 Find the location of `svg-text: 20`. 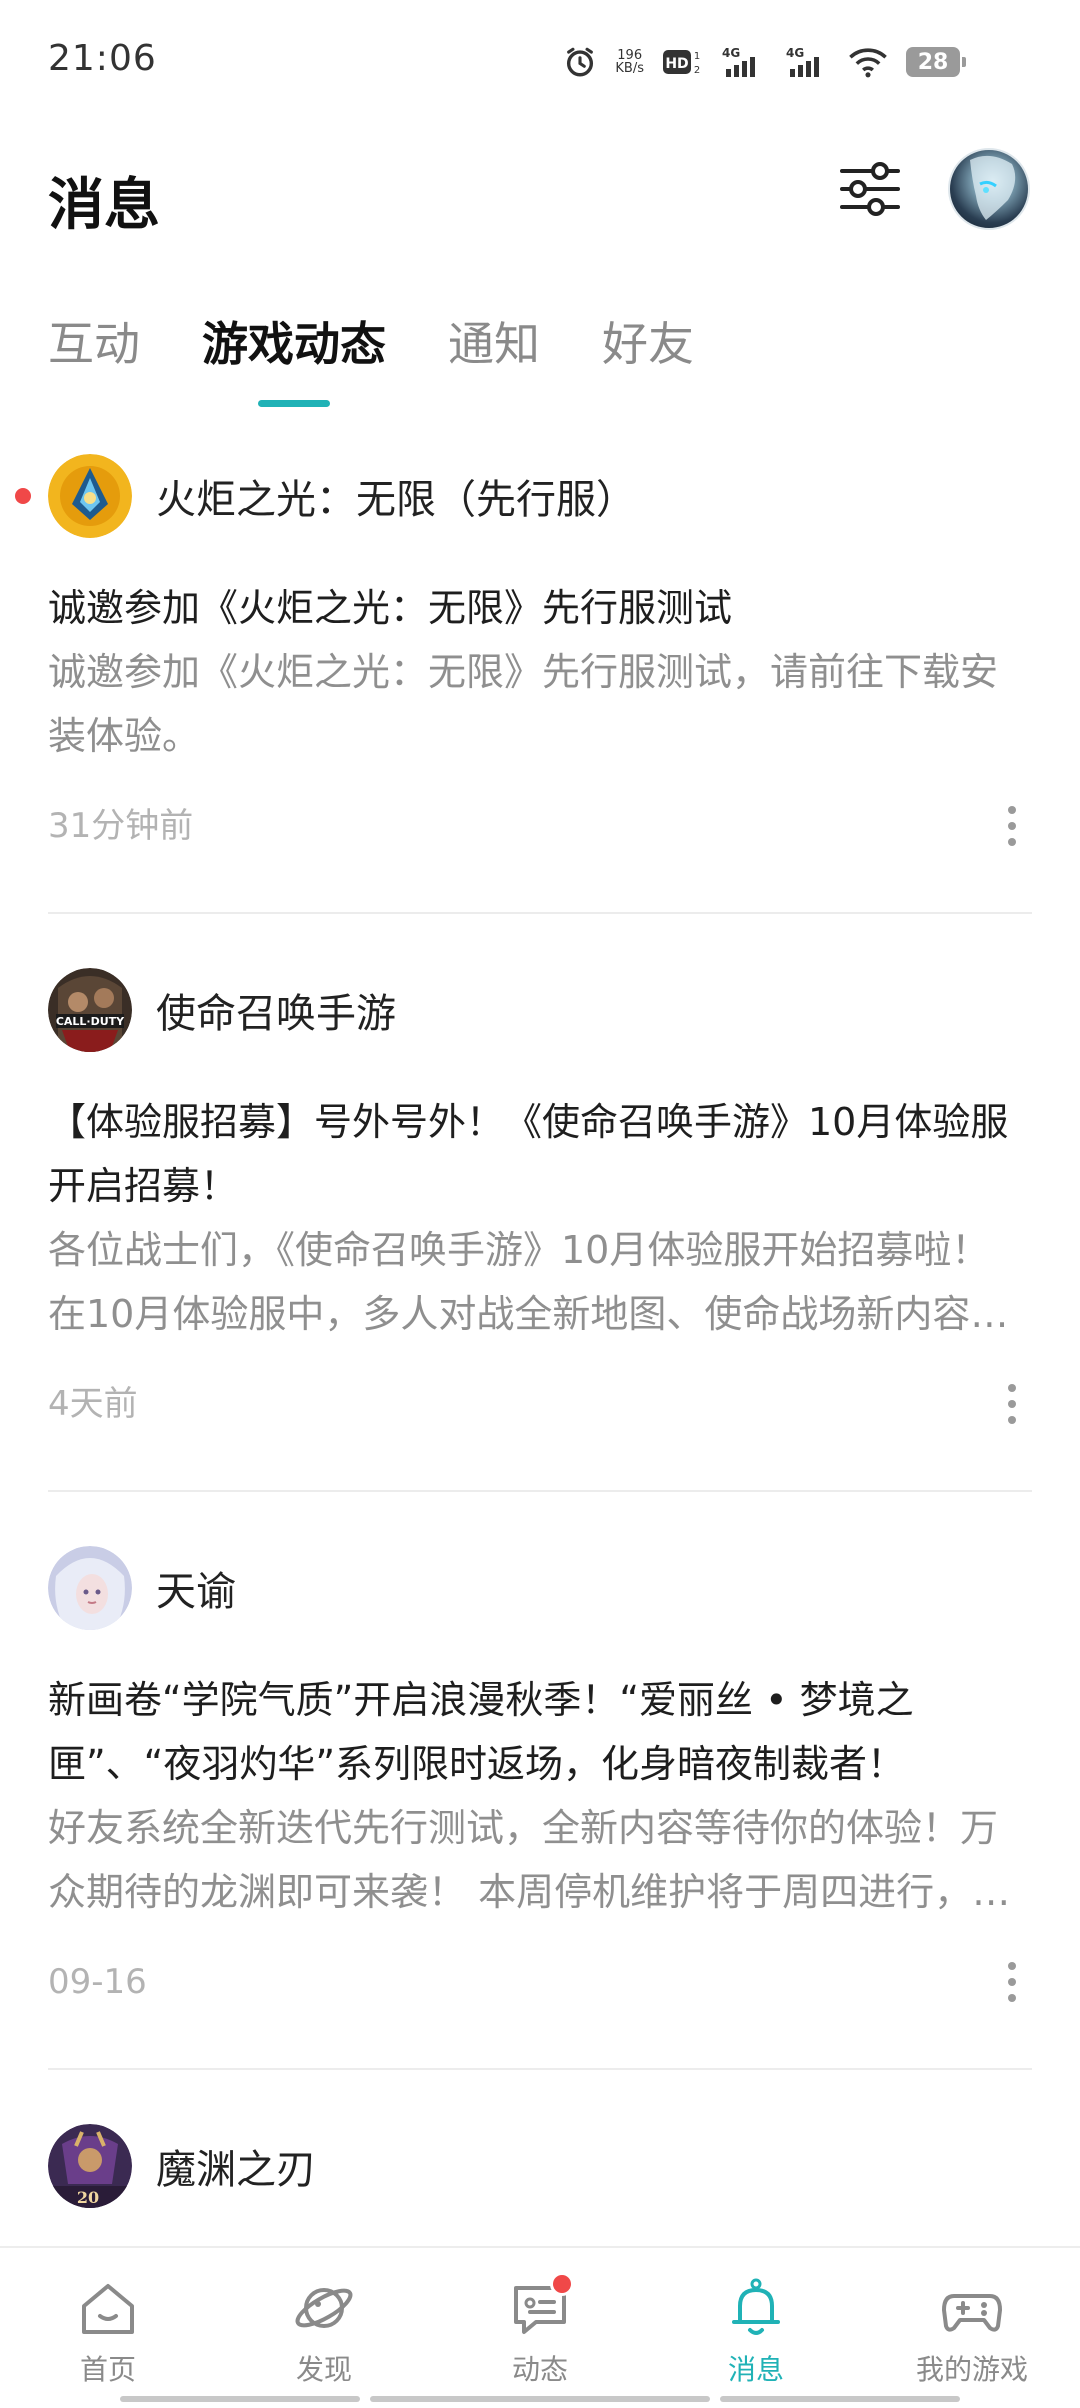

svg-text: 20 is located at coordinates (88, 2197).